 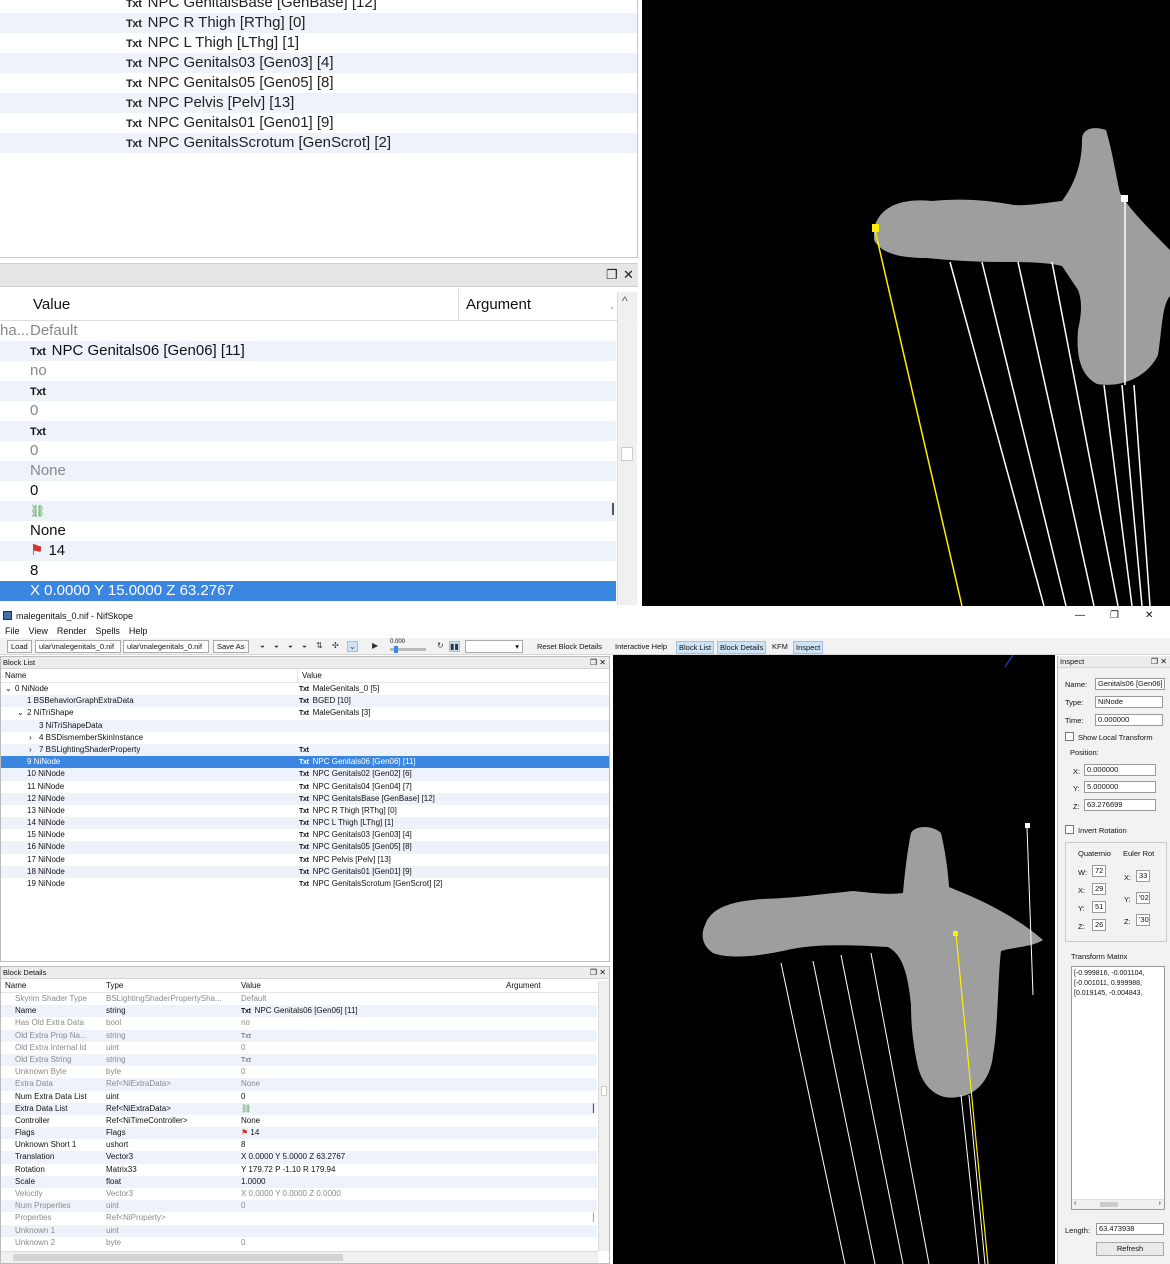 What do you see at coordinates (20, 713) in the screenshot?
I see `expand-down-icon: ⌄` at bounding box center [20, 713].